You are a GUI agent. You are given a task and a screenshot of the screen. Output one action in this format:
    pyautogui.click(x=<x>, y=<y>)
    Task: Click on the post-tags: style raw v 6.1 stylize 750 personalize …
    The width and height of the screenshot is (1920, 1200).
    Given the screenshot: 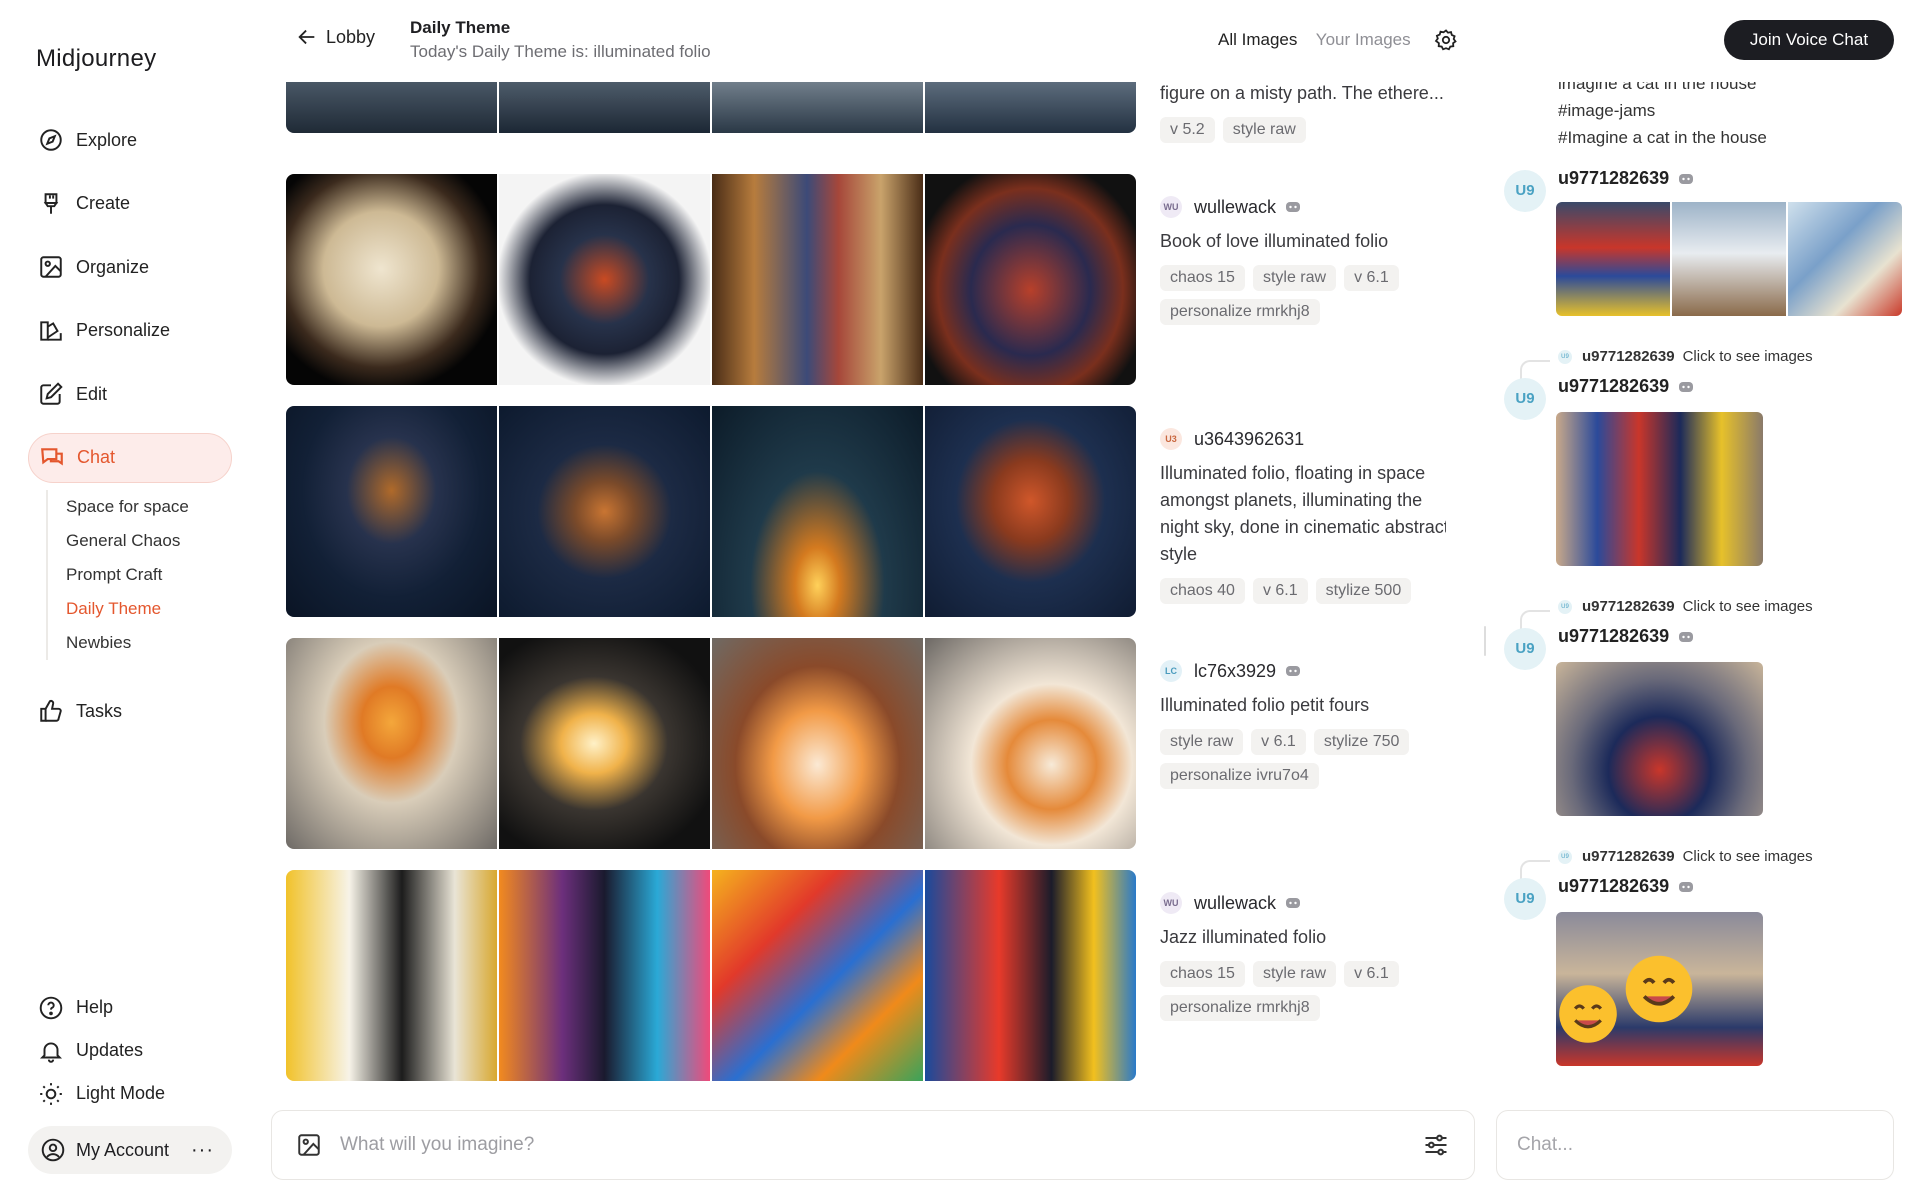 What is the action you would take?
    pyautogui.click(x=1303, y=759)
    